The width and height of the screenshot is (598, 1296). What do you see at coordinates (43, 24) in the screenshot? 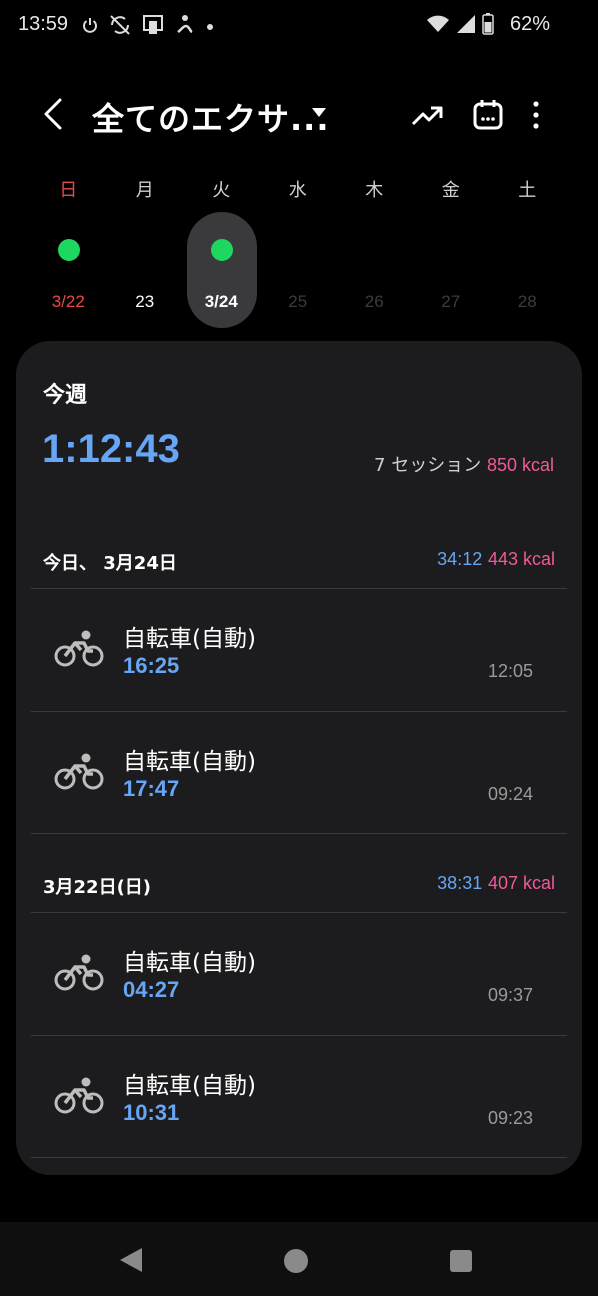
I see `status-time: 13:59` at bounding box center [43, 24].